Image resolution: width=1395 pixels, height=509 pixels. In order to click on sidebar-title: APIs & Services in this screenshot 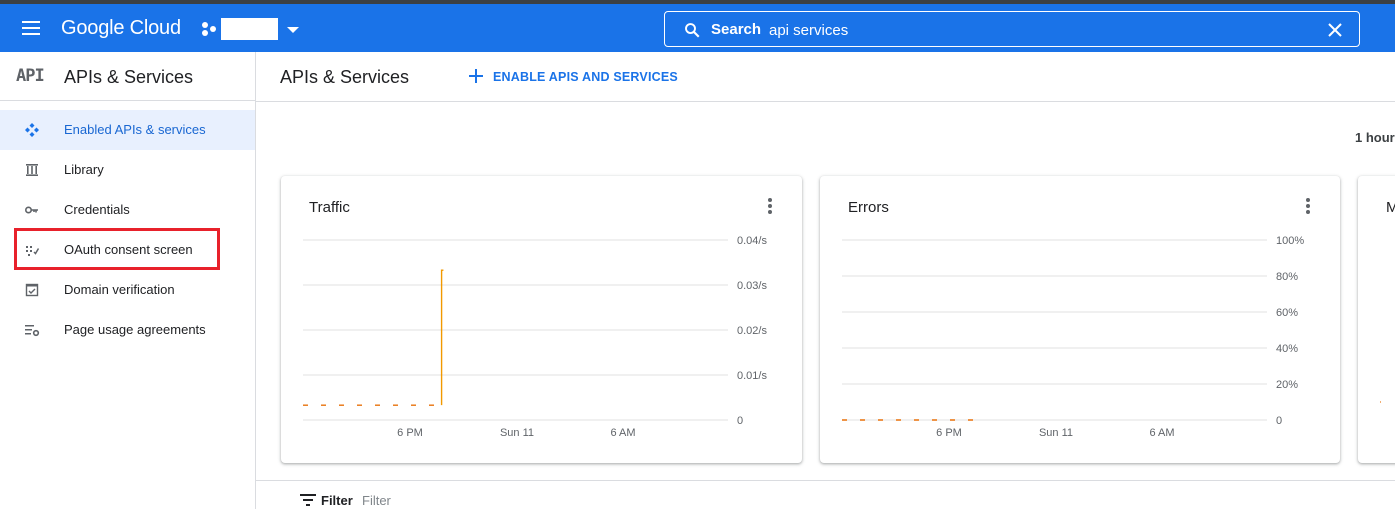, I will do `click(129, 77)`.